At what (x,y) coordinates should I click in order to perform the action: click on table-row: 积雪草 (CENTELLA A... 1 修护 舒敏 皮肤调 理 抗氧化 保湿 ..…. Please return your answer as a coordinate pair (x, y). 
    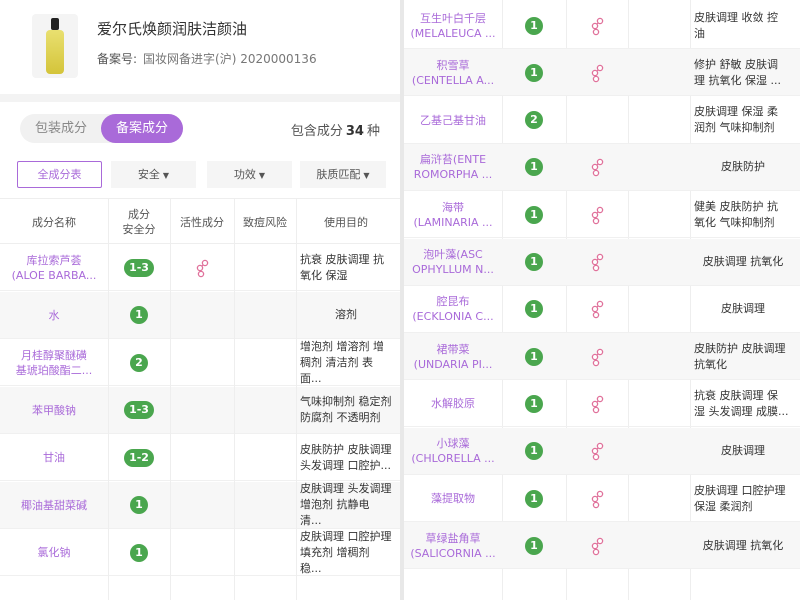
    Looking at the image, I should click on (602, 73).